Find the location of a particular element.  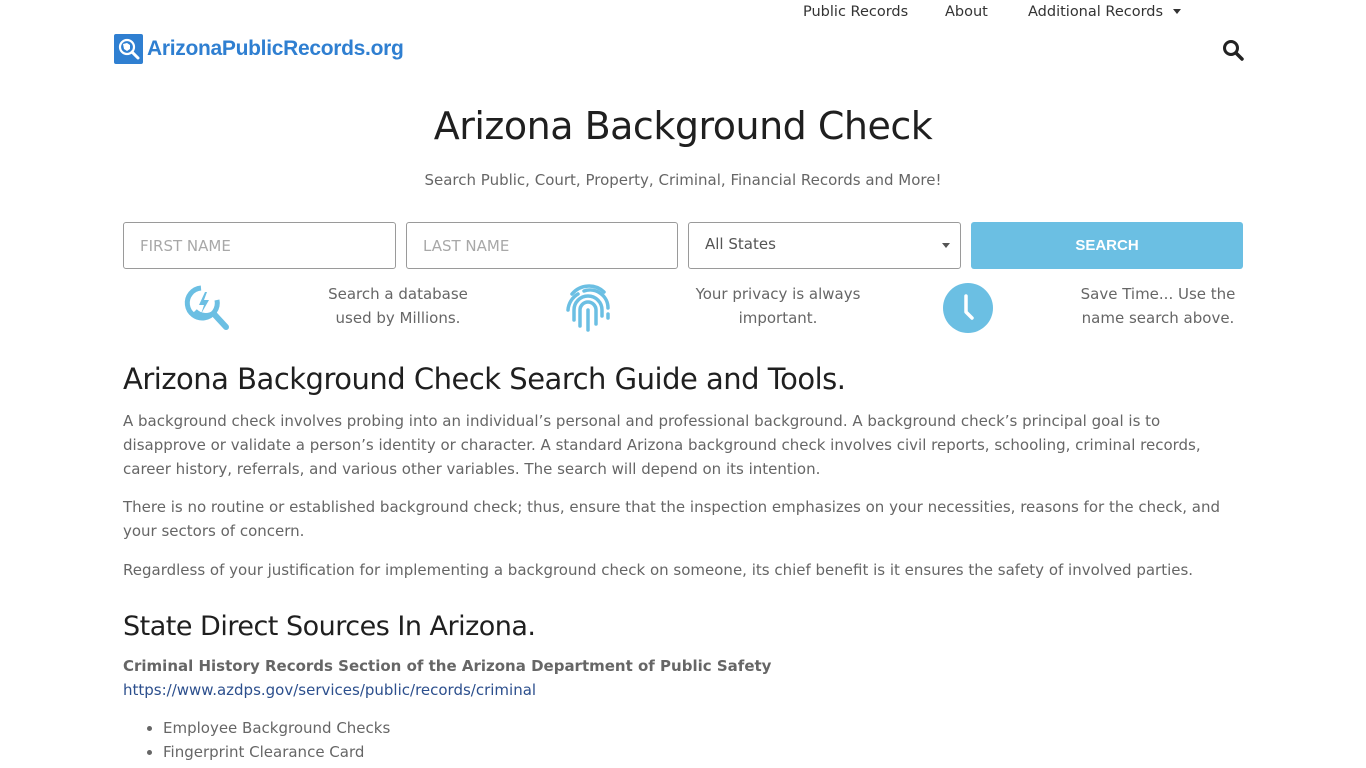

logo-text: ArizonaPublicRecords.org is located at coordinates (275, 48).